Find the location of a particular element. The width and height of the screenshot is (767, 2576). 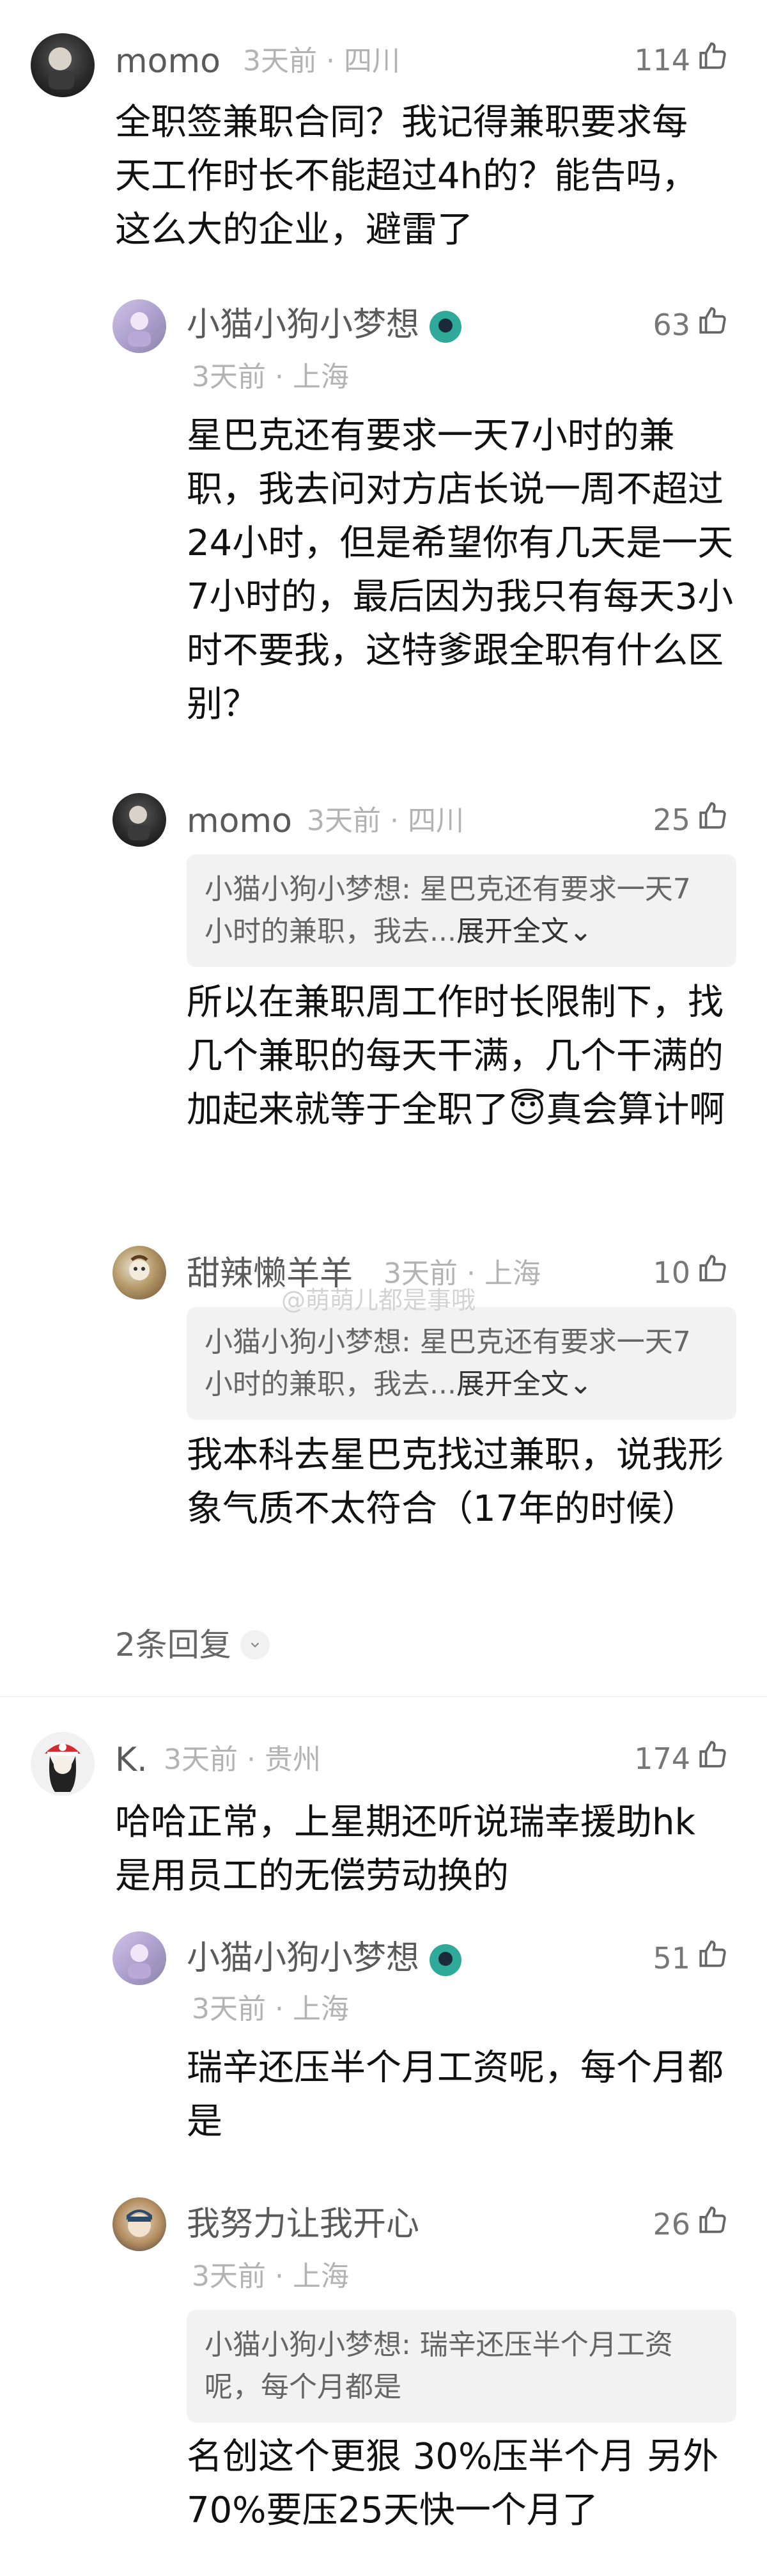

like-count: 51 is located at coordinates (671, 1958).